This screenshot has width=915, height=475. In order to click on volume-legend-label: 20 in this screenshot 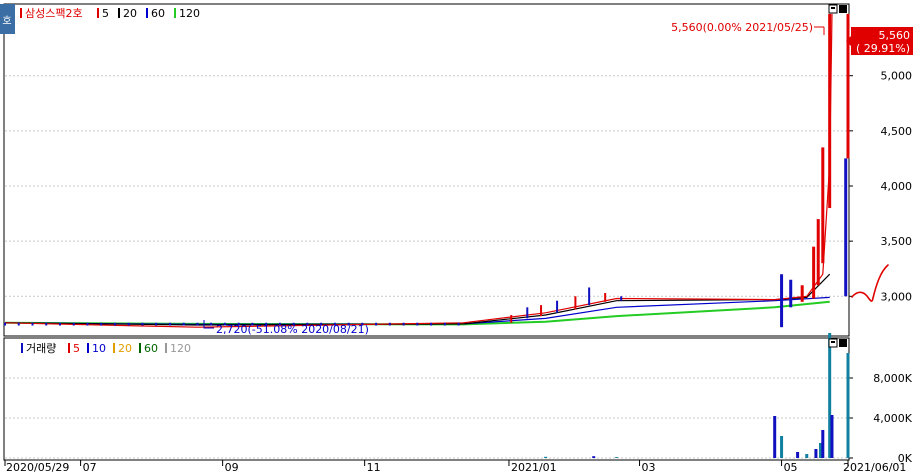, I will do `click(125, 348)`.